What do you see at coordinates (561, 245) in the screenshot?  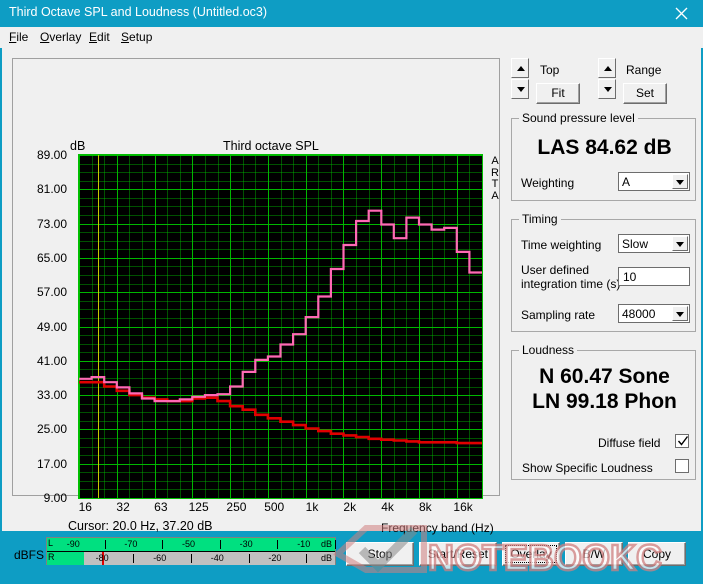 I see `time-weighting-label: Time weighting` at bounding box center [561, 245].